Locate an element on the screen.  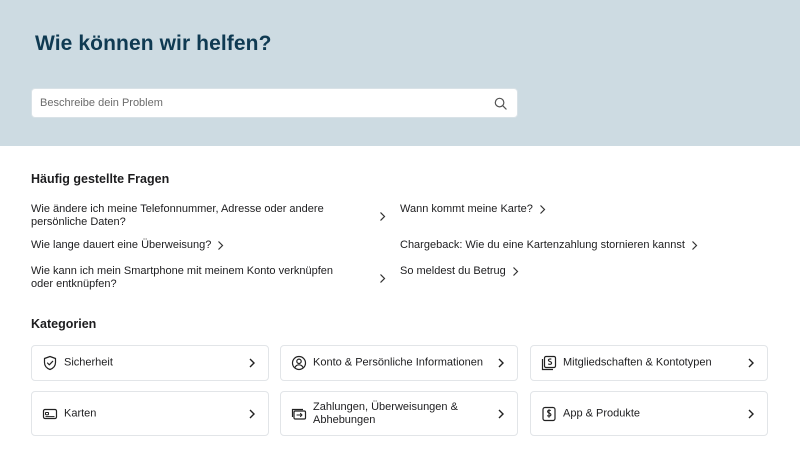
faq-item-label: Wie lange dauert eine Überweisung? is located at coordinates (121, 245).